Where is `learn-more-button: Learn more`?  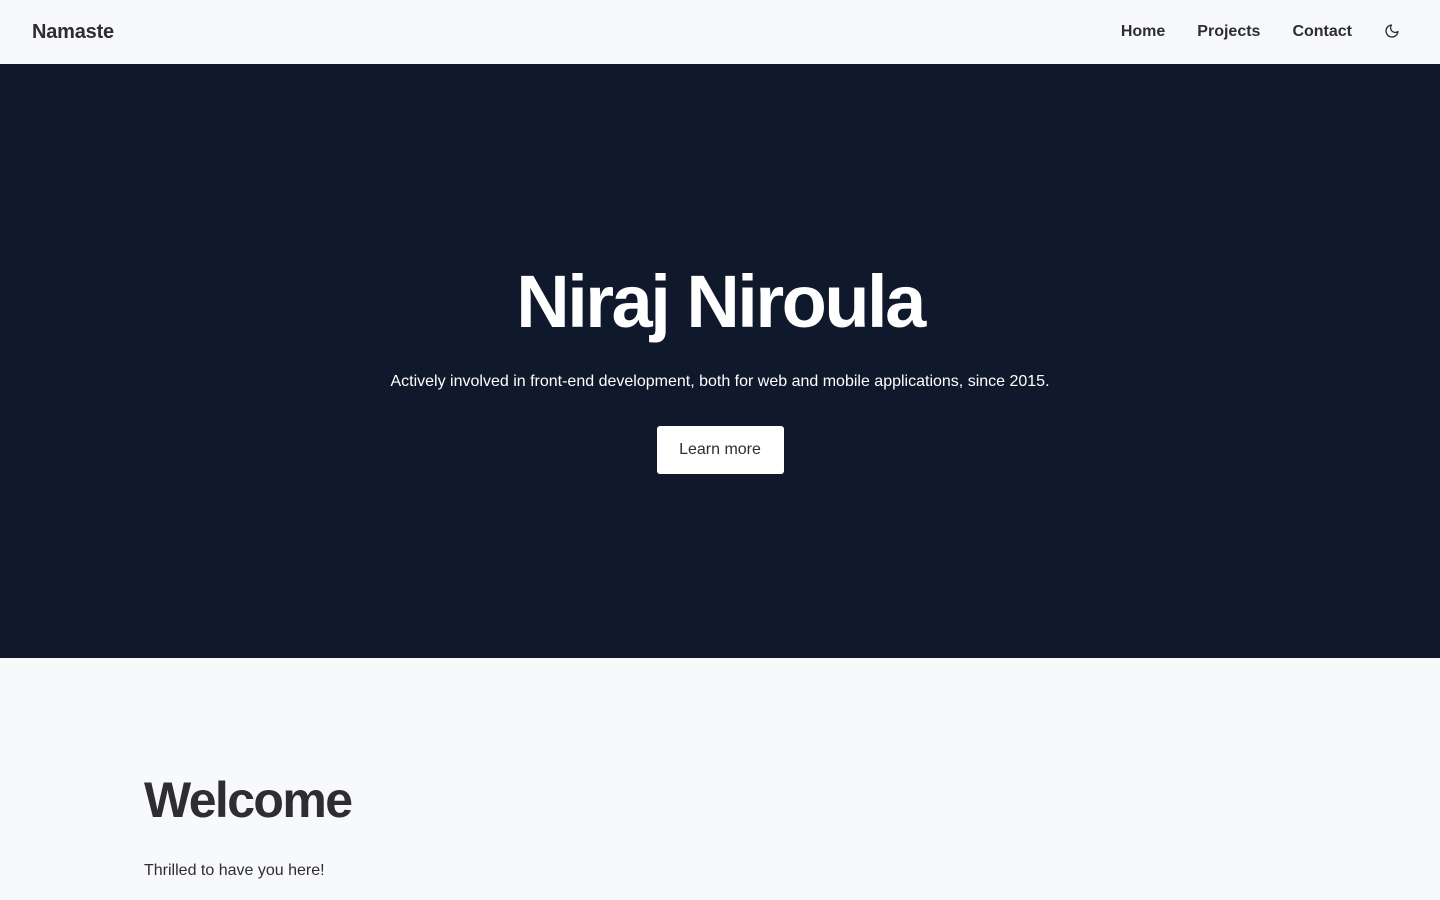
learn-more-button: Learn more is located at coordinates (720, 450).